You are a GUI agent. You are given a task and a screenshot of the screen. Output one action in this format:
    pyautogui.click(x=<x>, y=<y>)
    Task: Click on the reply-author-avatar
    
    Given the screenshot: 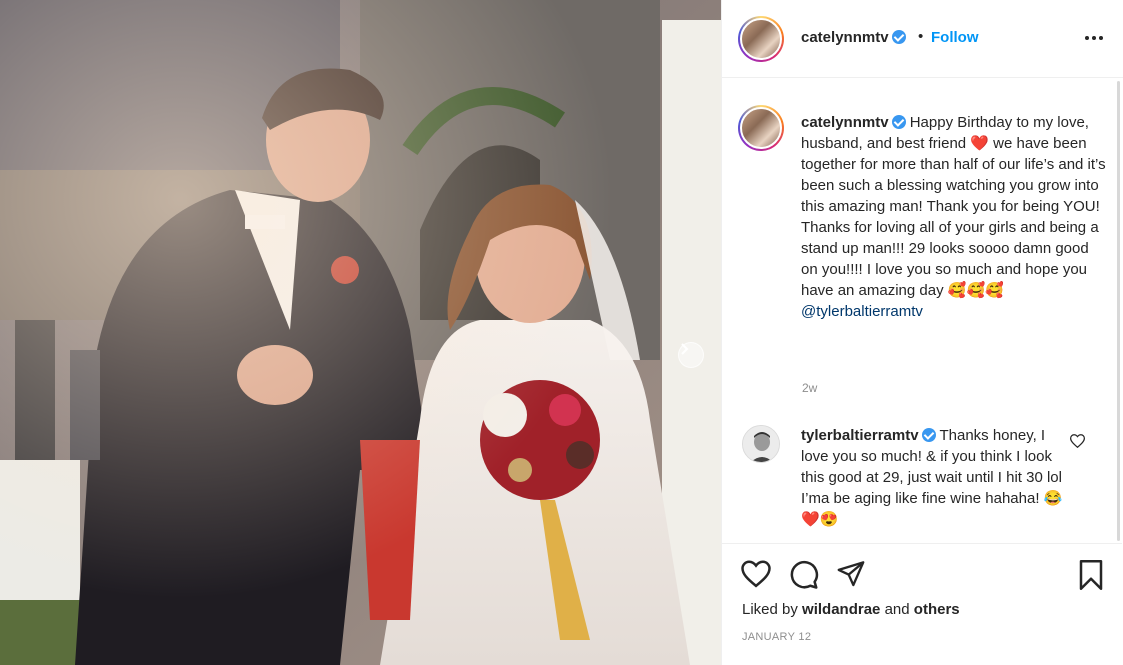 What is the action you would take?
    pyautogui.click(x=761, y=444)
    